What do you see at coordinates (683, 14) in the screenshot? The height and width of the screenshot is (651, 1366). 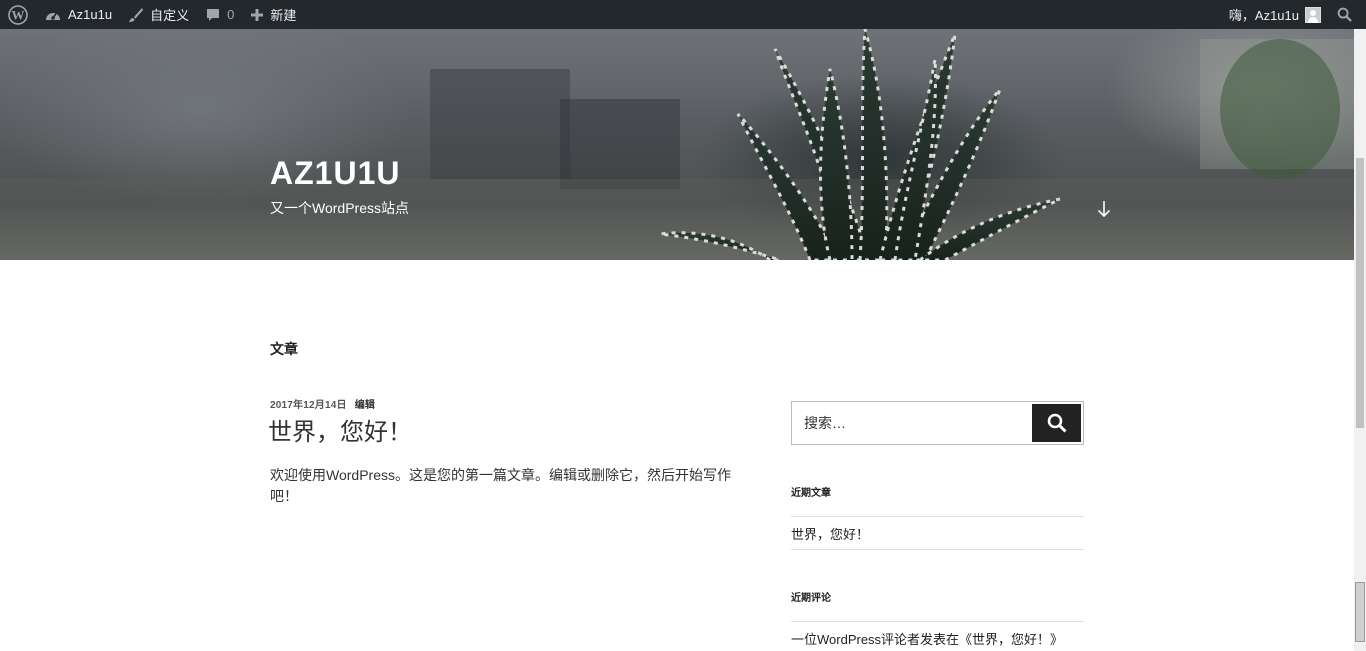 I see `admin-bar: W Az1u1u 自定义 0 新建 嗨，Az1u1u` at bounding box center [683, 14].